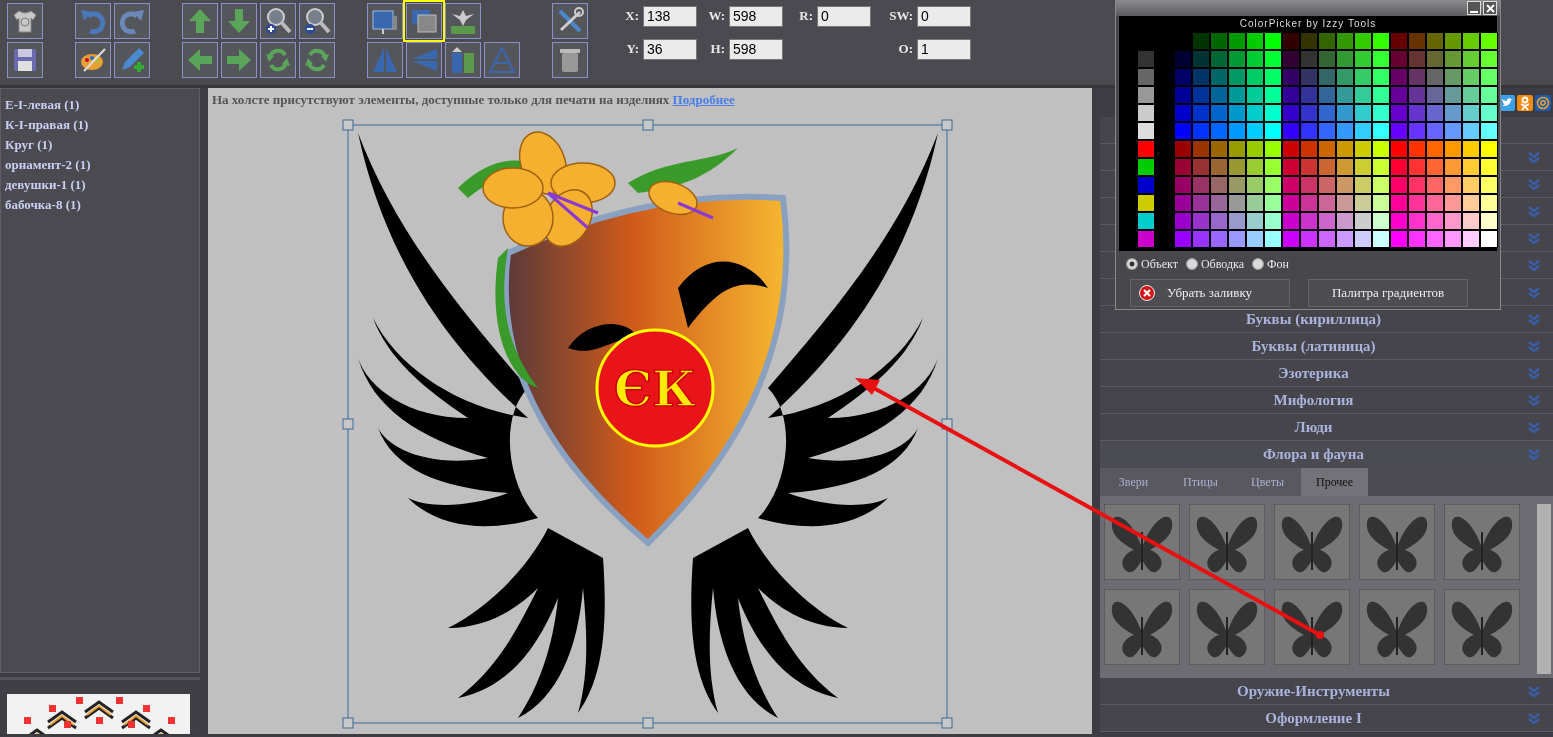 This screenshot has height=737, width=1553. What do you see at coordinates (901, 16) in the screenshot?
I see `property-label: SW:` at bounding box center [901, 16].